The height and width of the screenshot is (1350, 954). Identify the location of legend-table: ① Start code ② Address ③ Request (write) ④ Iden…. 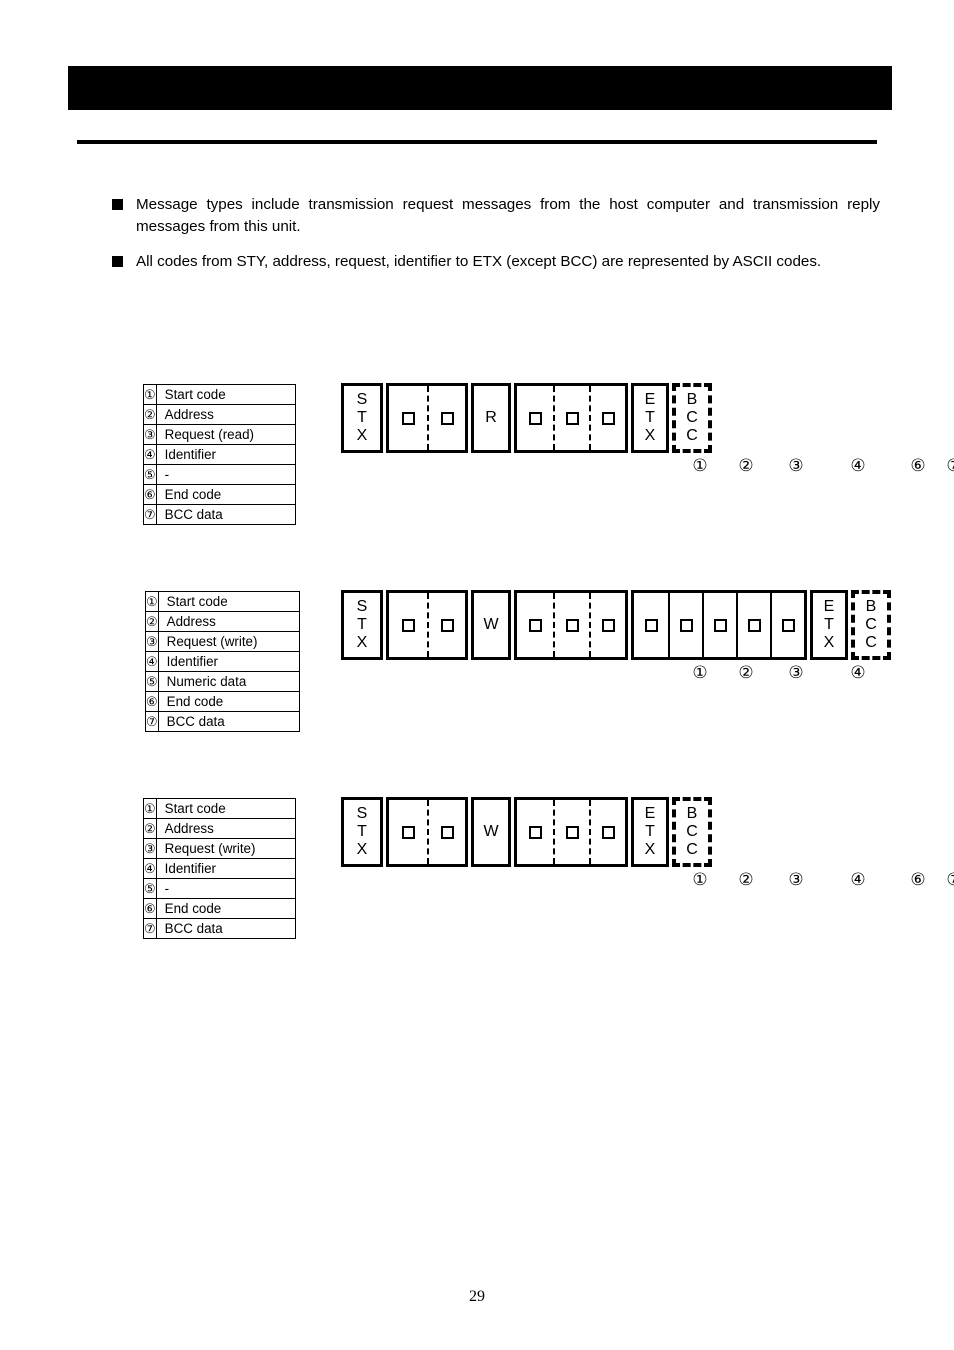
(219, 868).